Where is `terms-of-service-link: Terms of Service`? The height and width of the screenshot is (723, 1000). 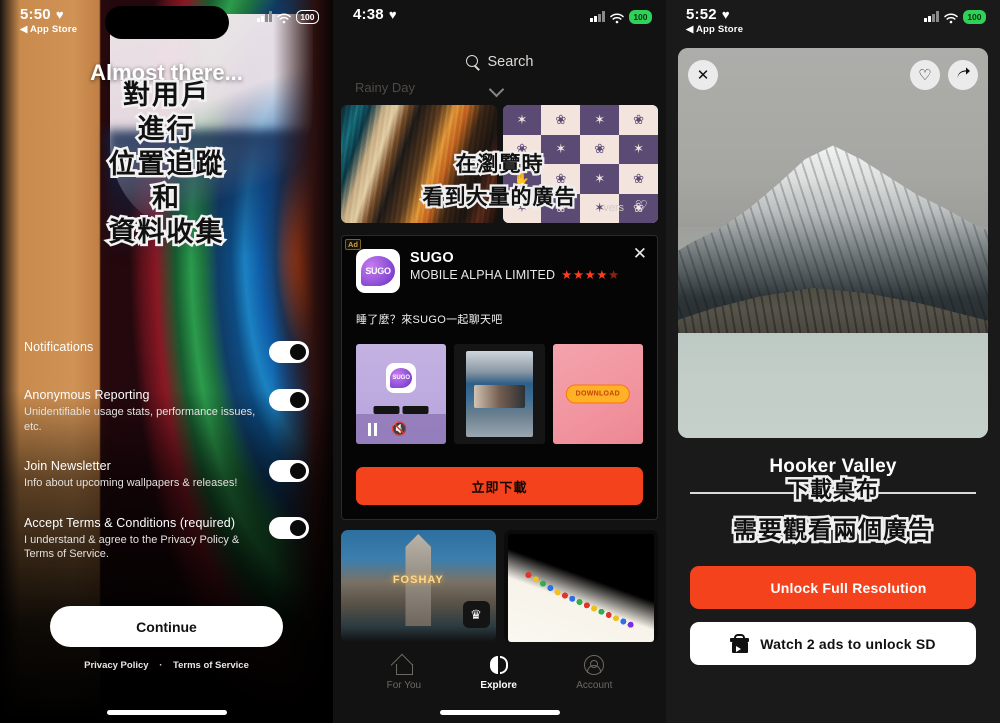
terms-of-service-link: Terms of Service is located at coordinates (211, 665).